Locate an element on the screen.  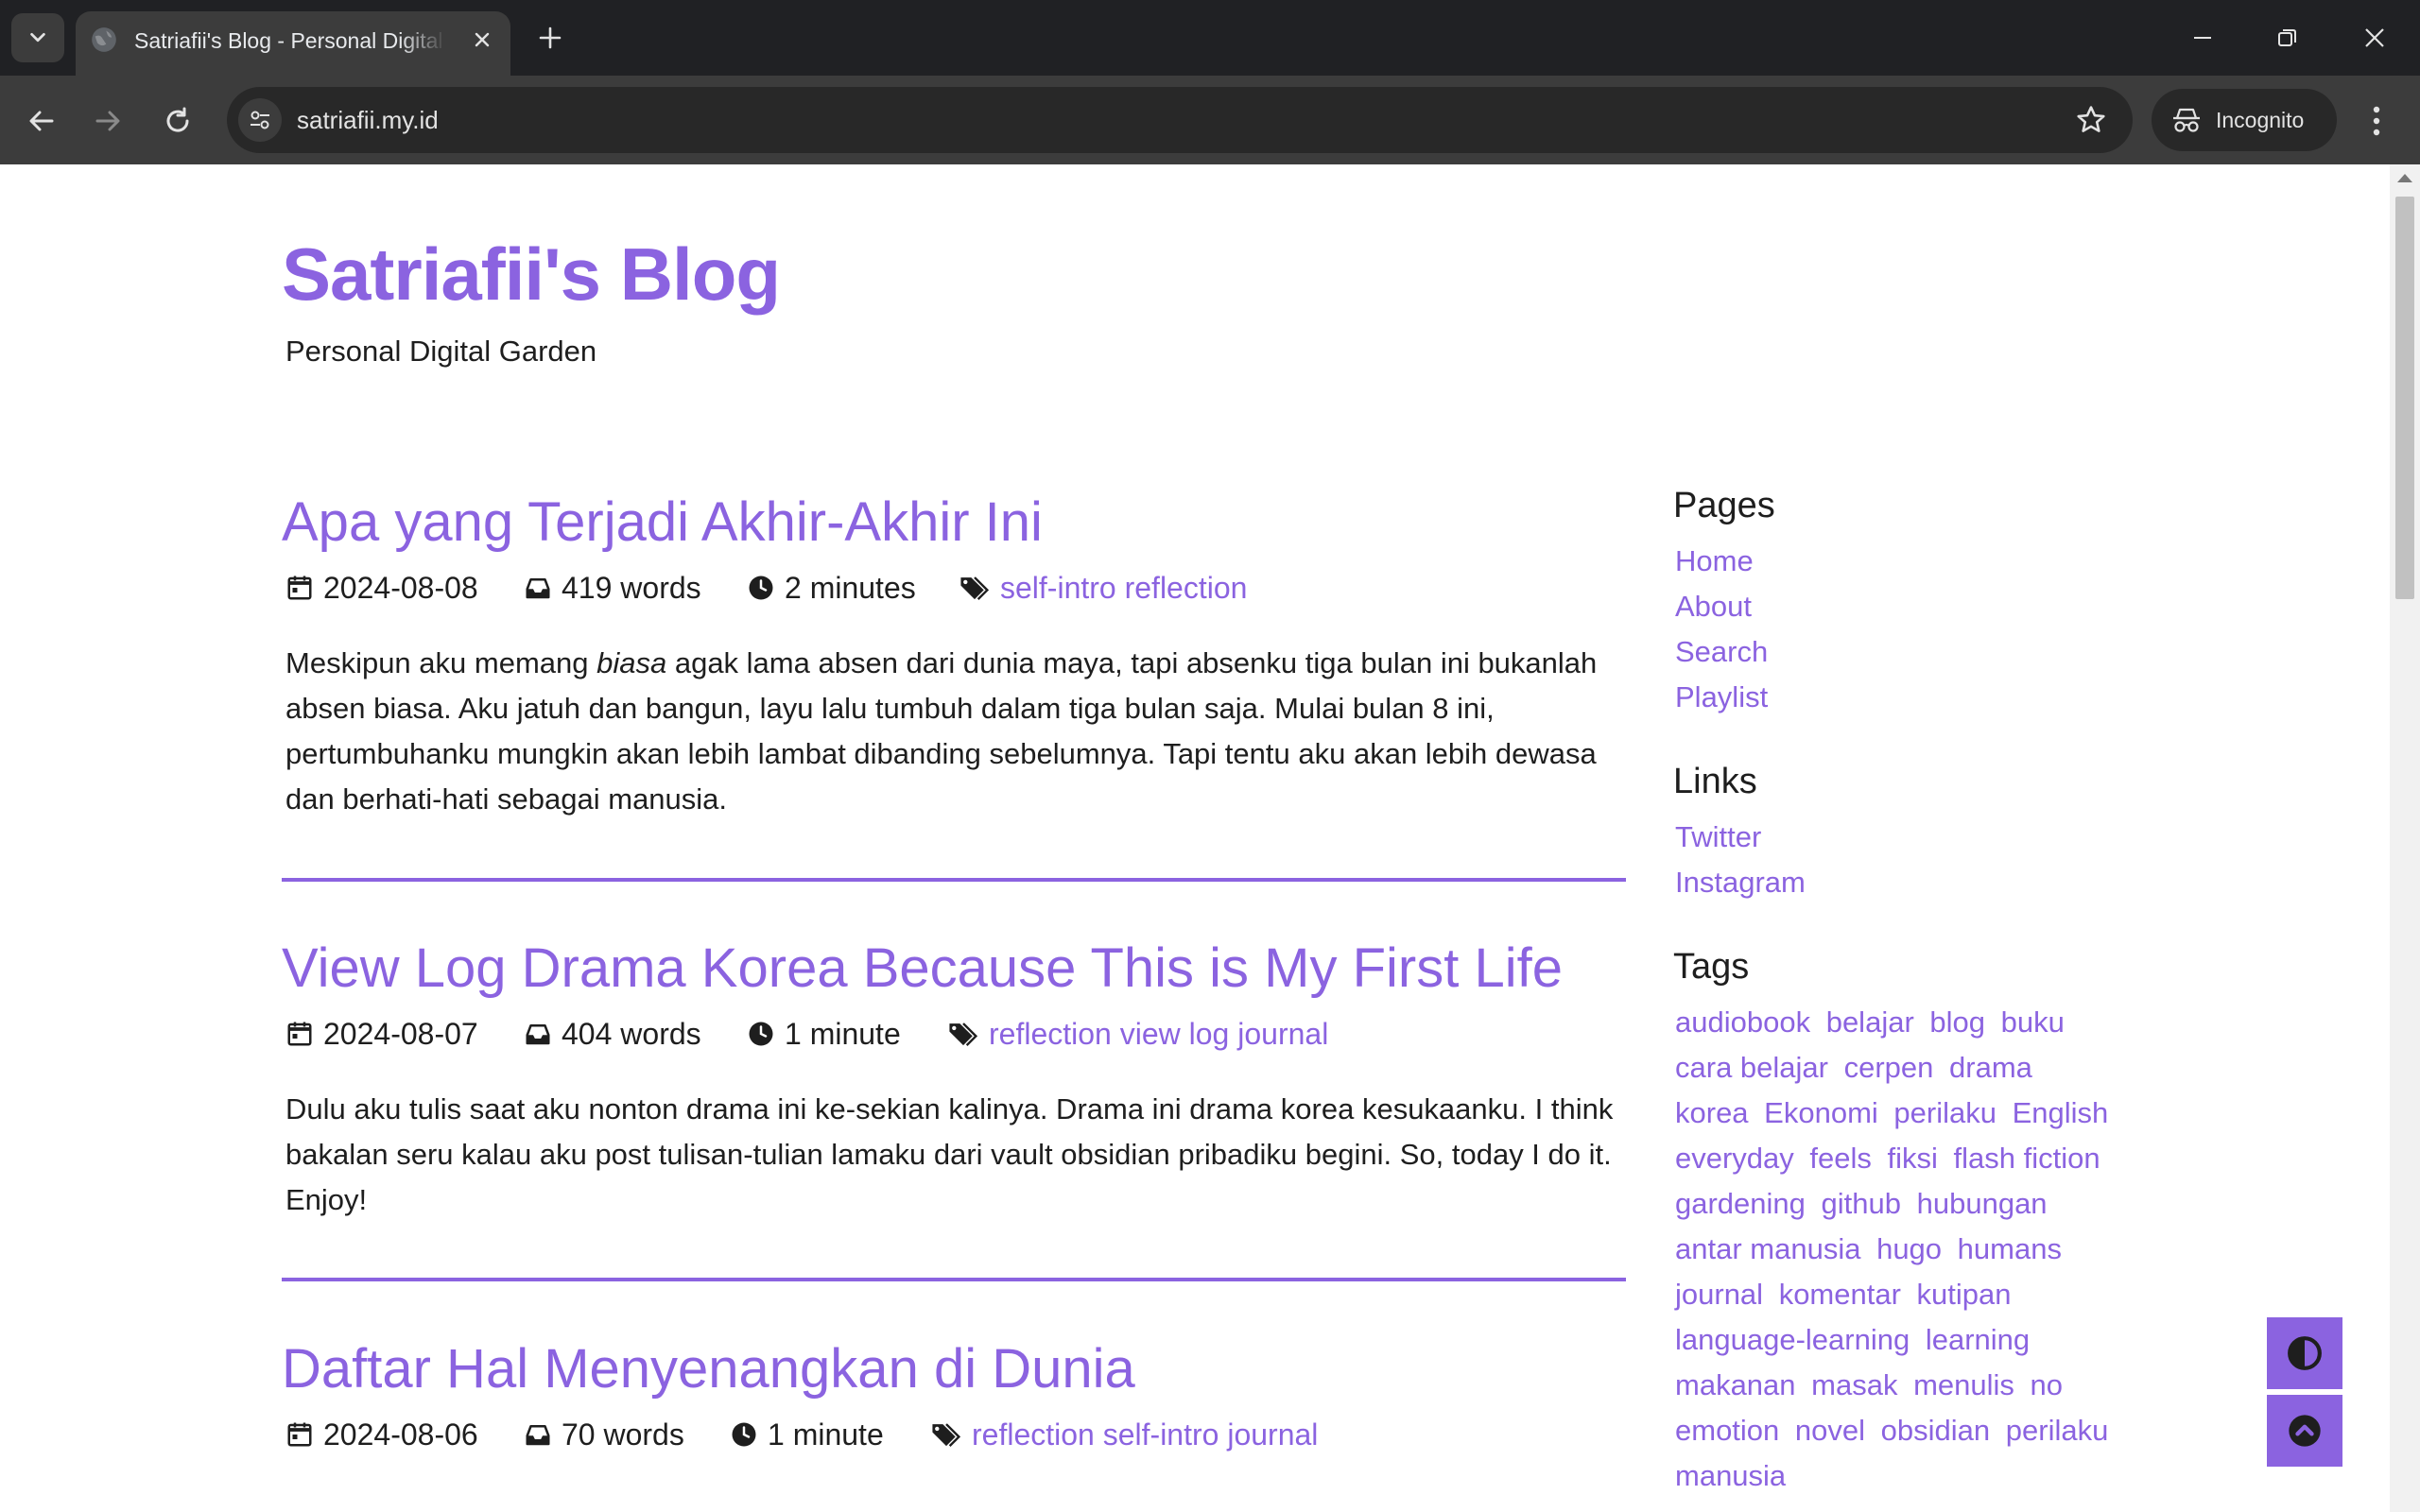
tag-link: flash fiction is located at coordinates (2027, 1158).